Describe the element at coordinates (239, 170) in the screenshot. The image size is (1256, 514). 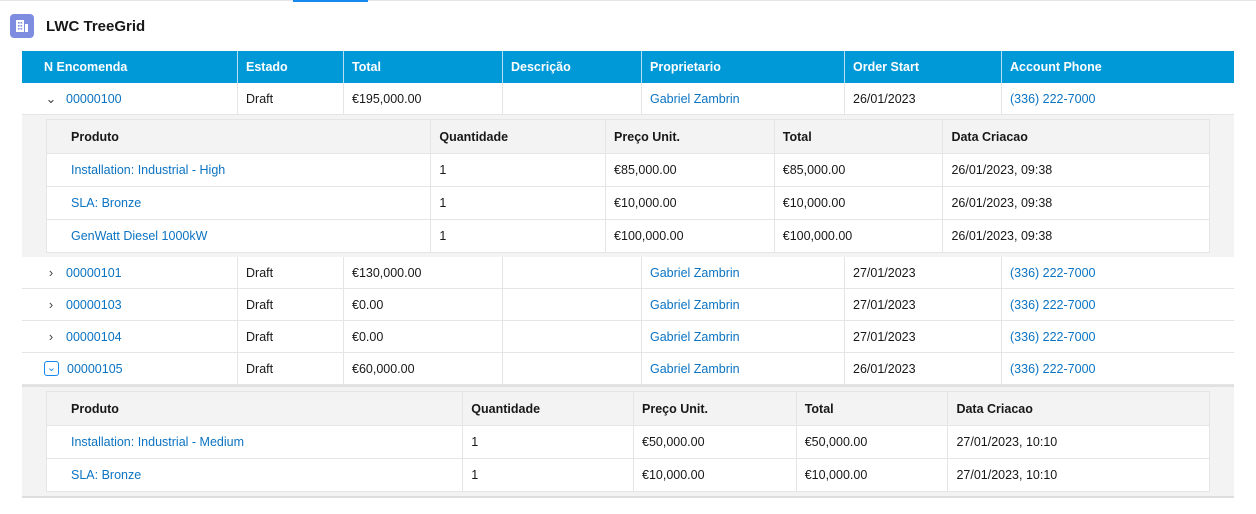
I see `product-link: Installation: Industrial - High` at that location.